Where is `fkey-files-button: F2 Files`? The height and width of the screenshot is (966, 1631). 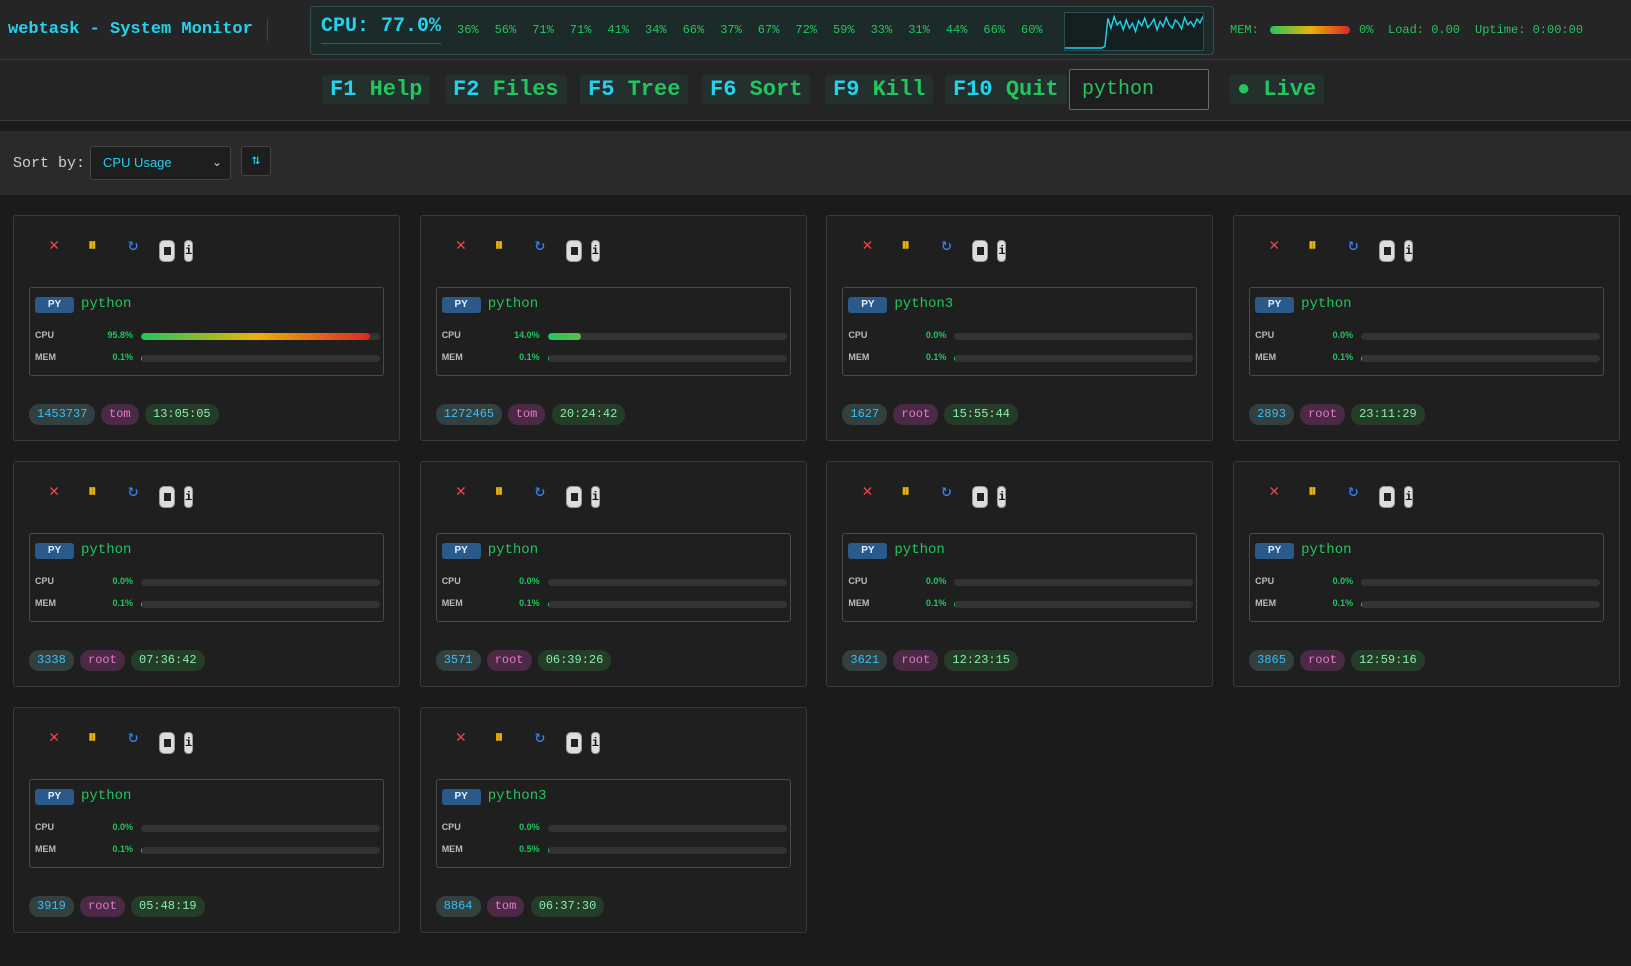
fkey-files-button: F2 Files is located at coordinates (506, 89).